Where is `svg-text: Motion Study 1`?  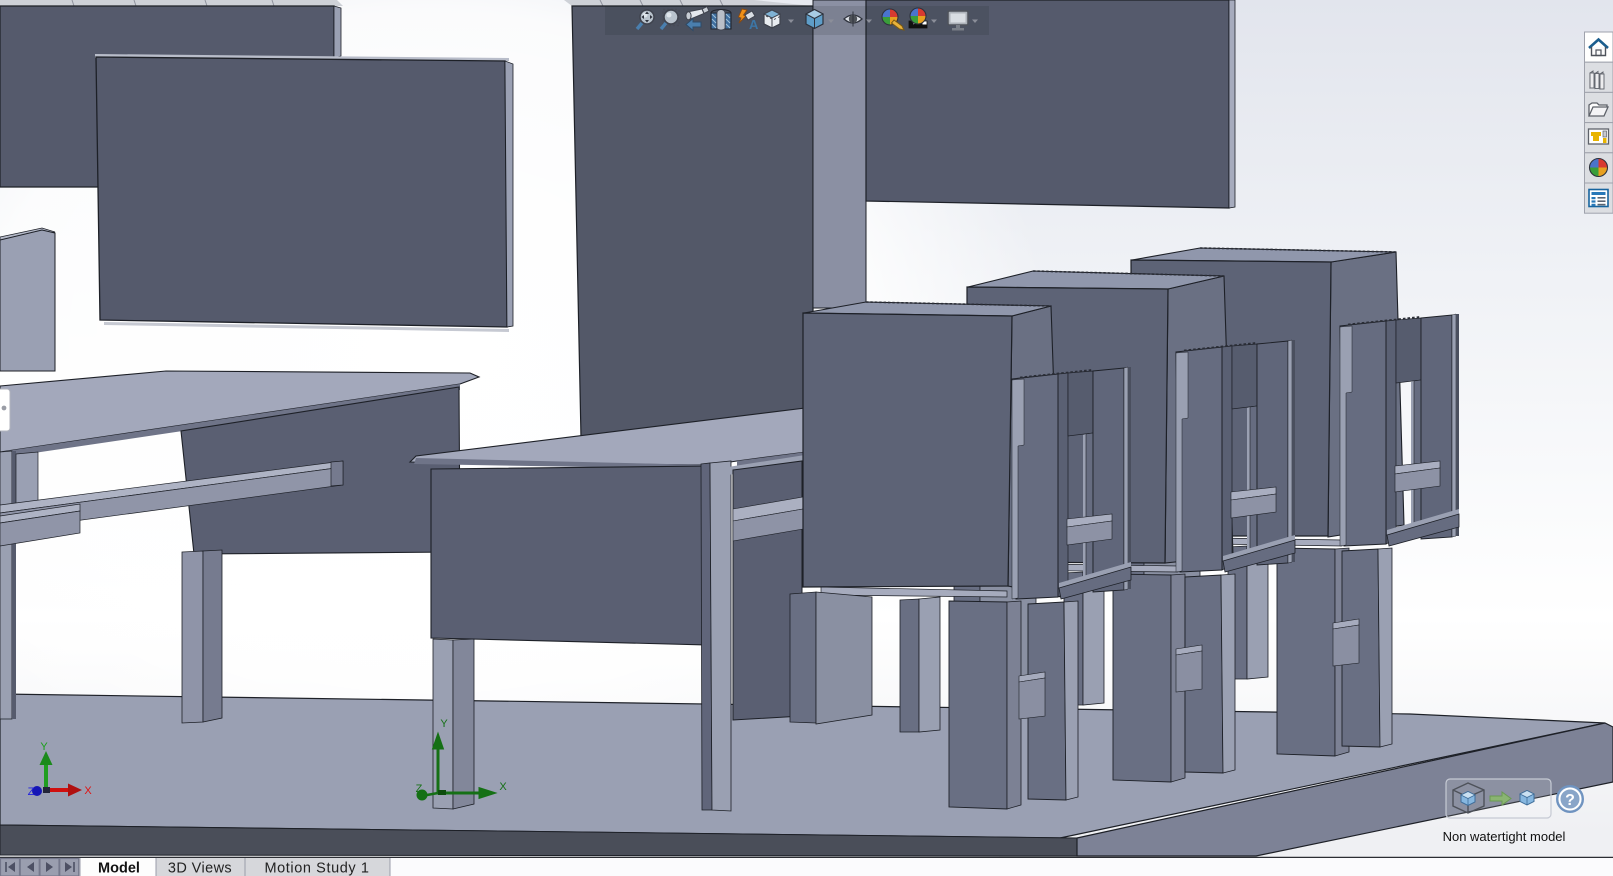
svg-text: Motion Study 1 is located at coordinates (316, 868).